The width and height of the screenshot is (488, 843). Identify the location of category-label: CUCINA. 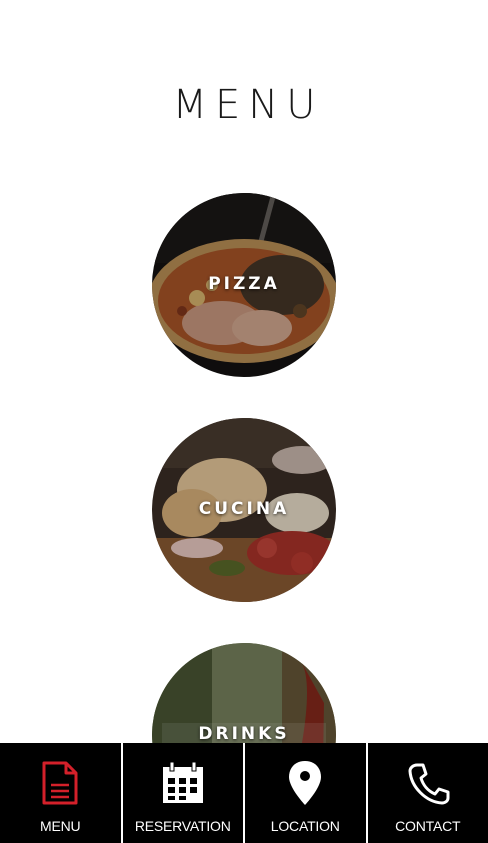
(244, 509).